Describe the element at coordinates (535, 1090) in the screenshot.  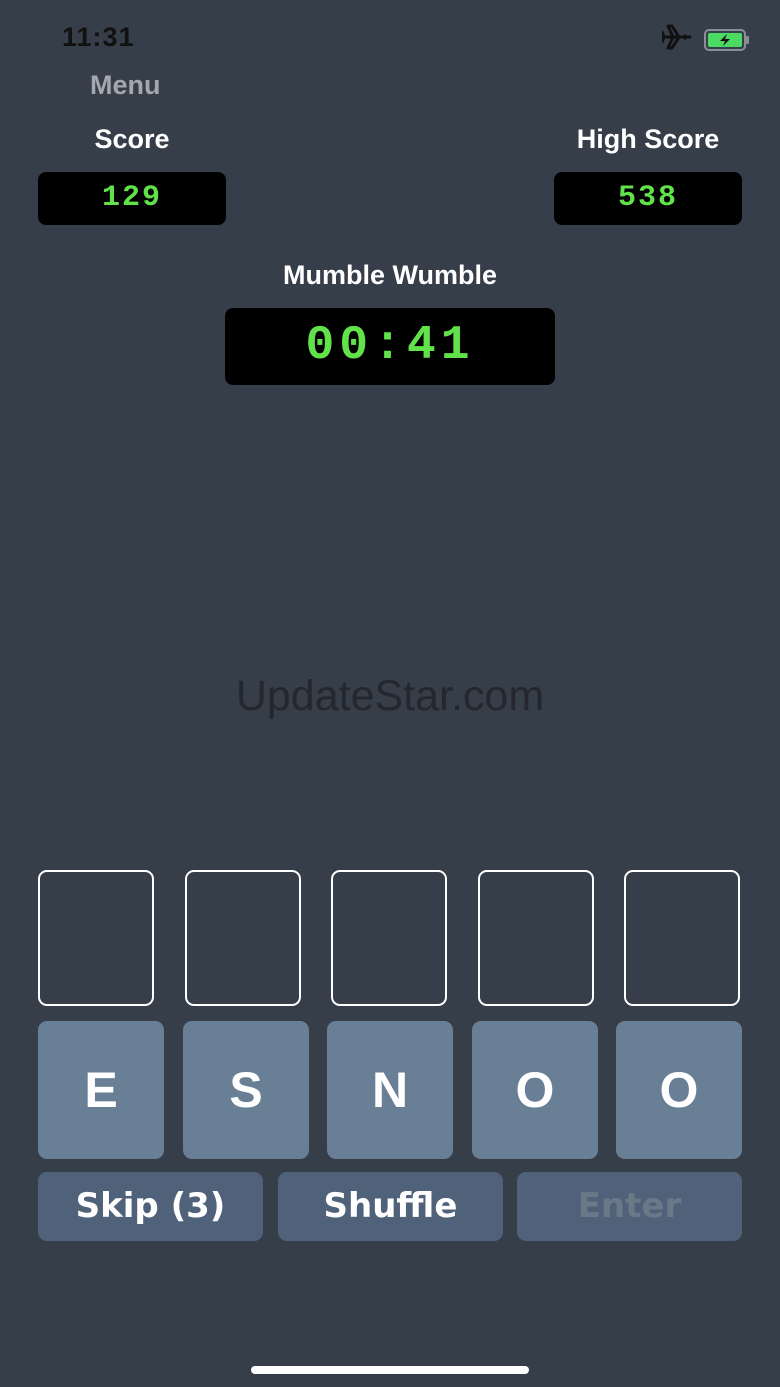
I see `letter-tile-4: O` at that location.